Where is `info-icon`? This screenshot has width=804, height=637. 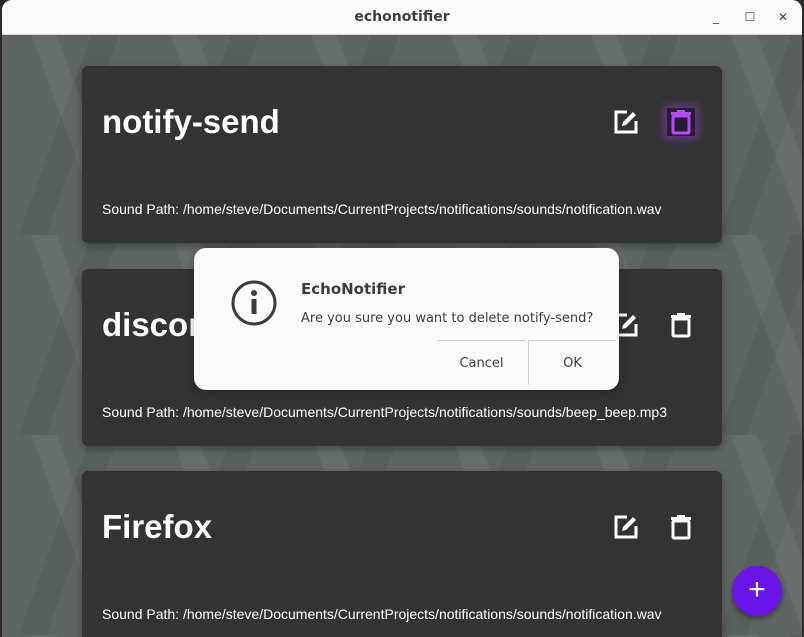
info-icon is located at coordinates (254, 303).